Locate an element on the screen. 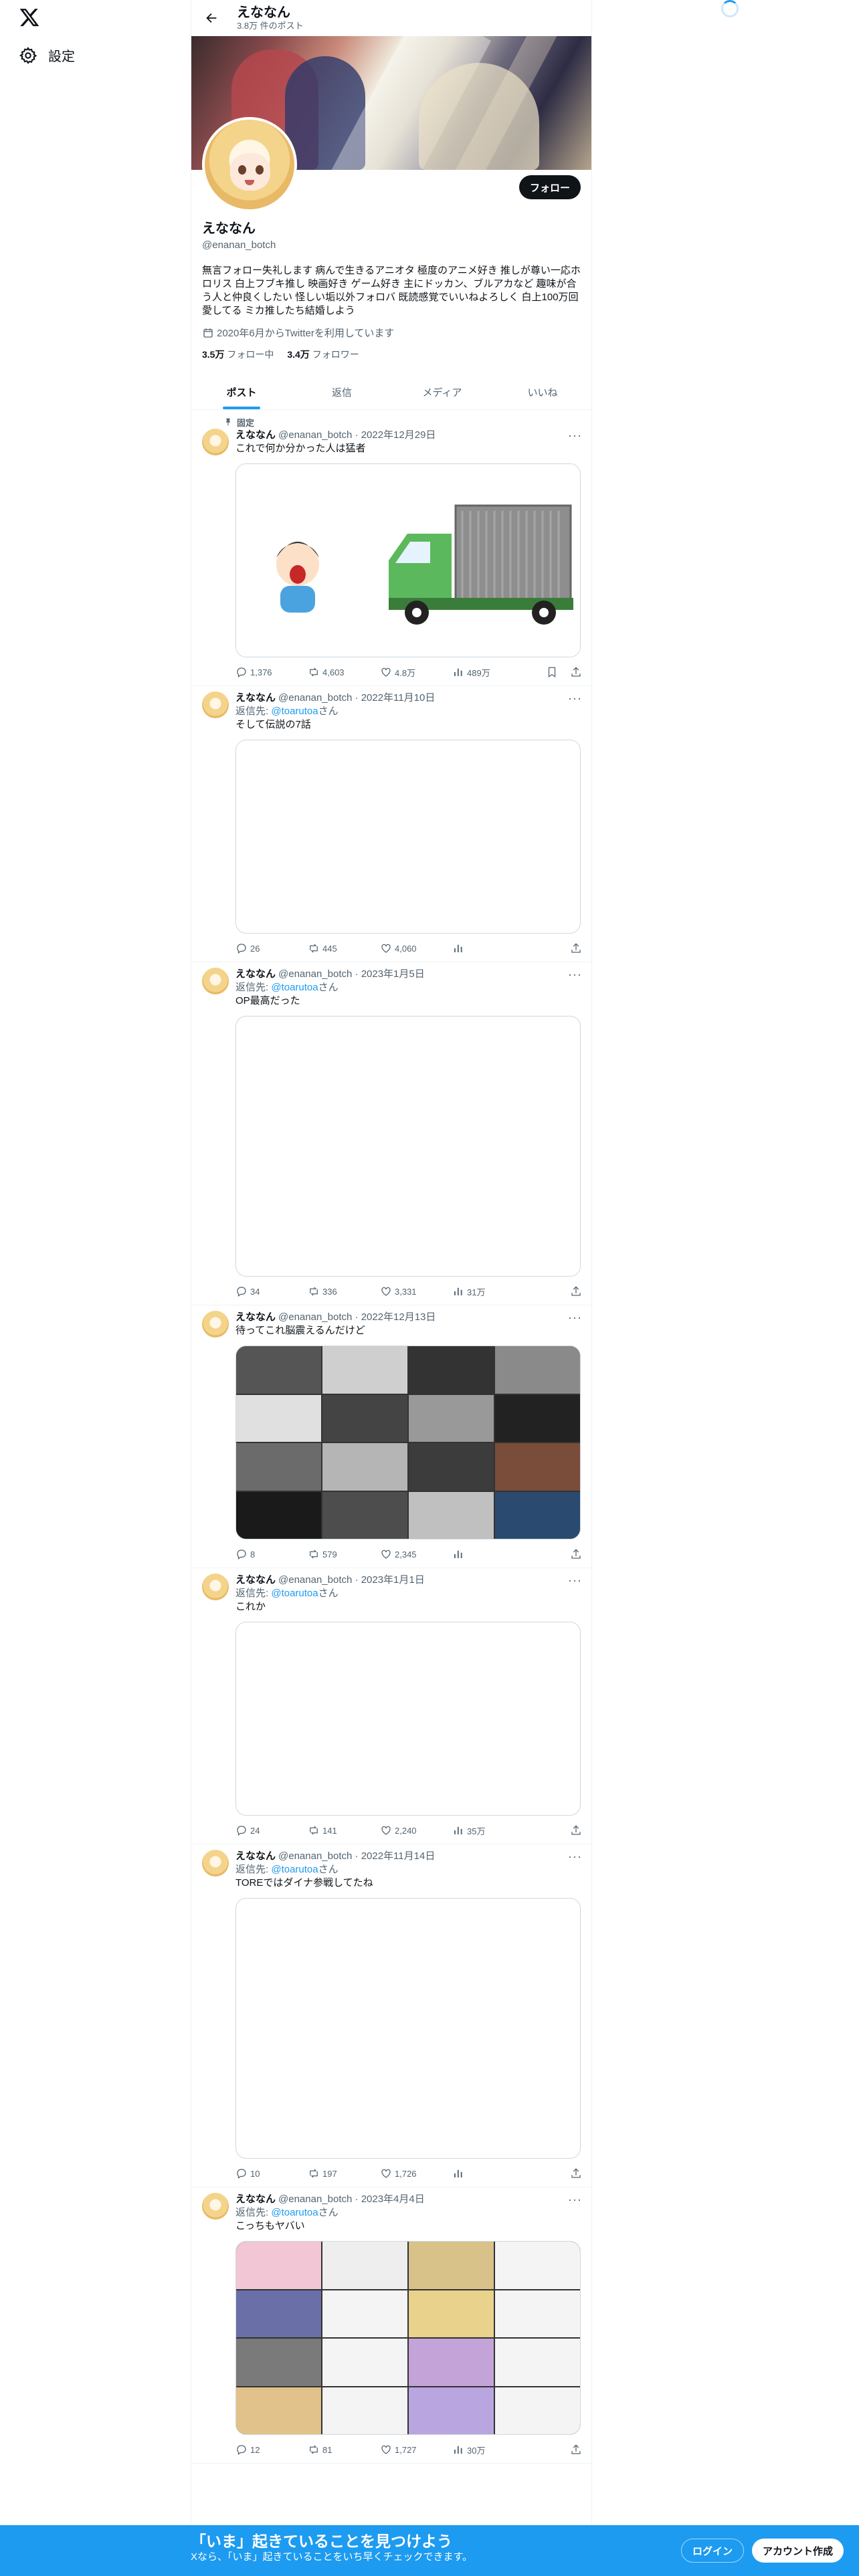  tab-posts: ポスト is located at coordinates (242, 392).